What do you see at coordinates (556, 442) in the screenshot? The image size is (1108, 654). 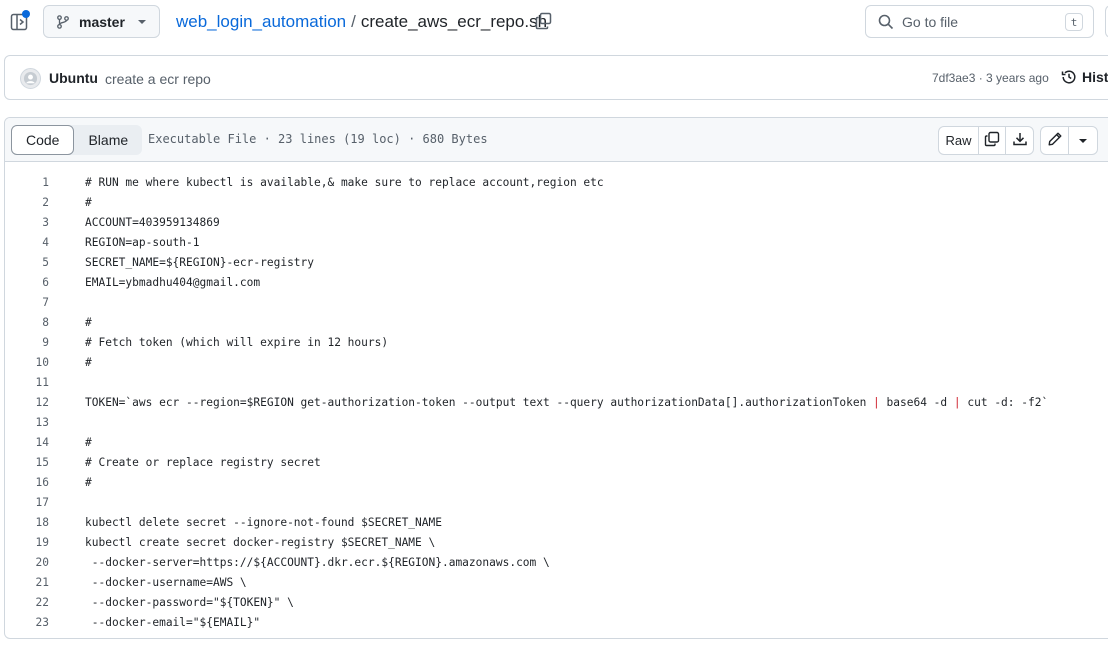 I see `code-line: 14 #` at bounding box center [556, 442].